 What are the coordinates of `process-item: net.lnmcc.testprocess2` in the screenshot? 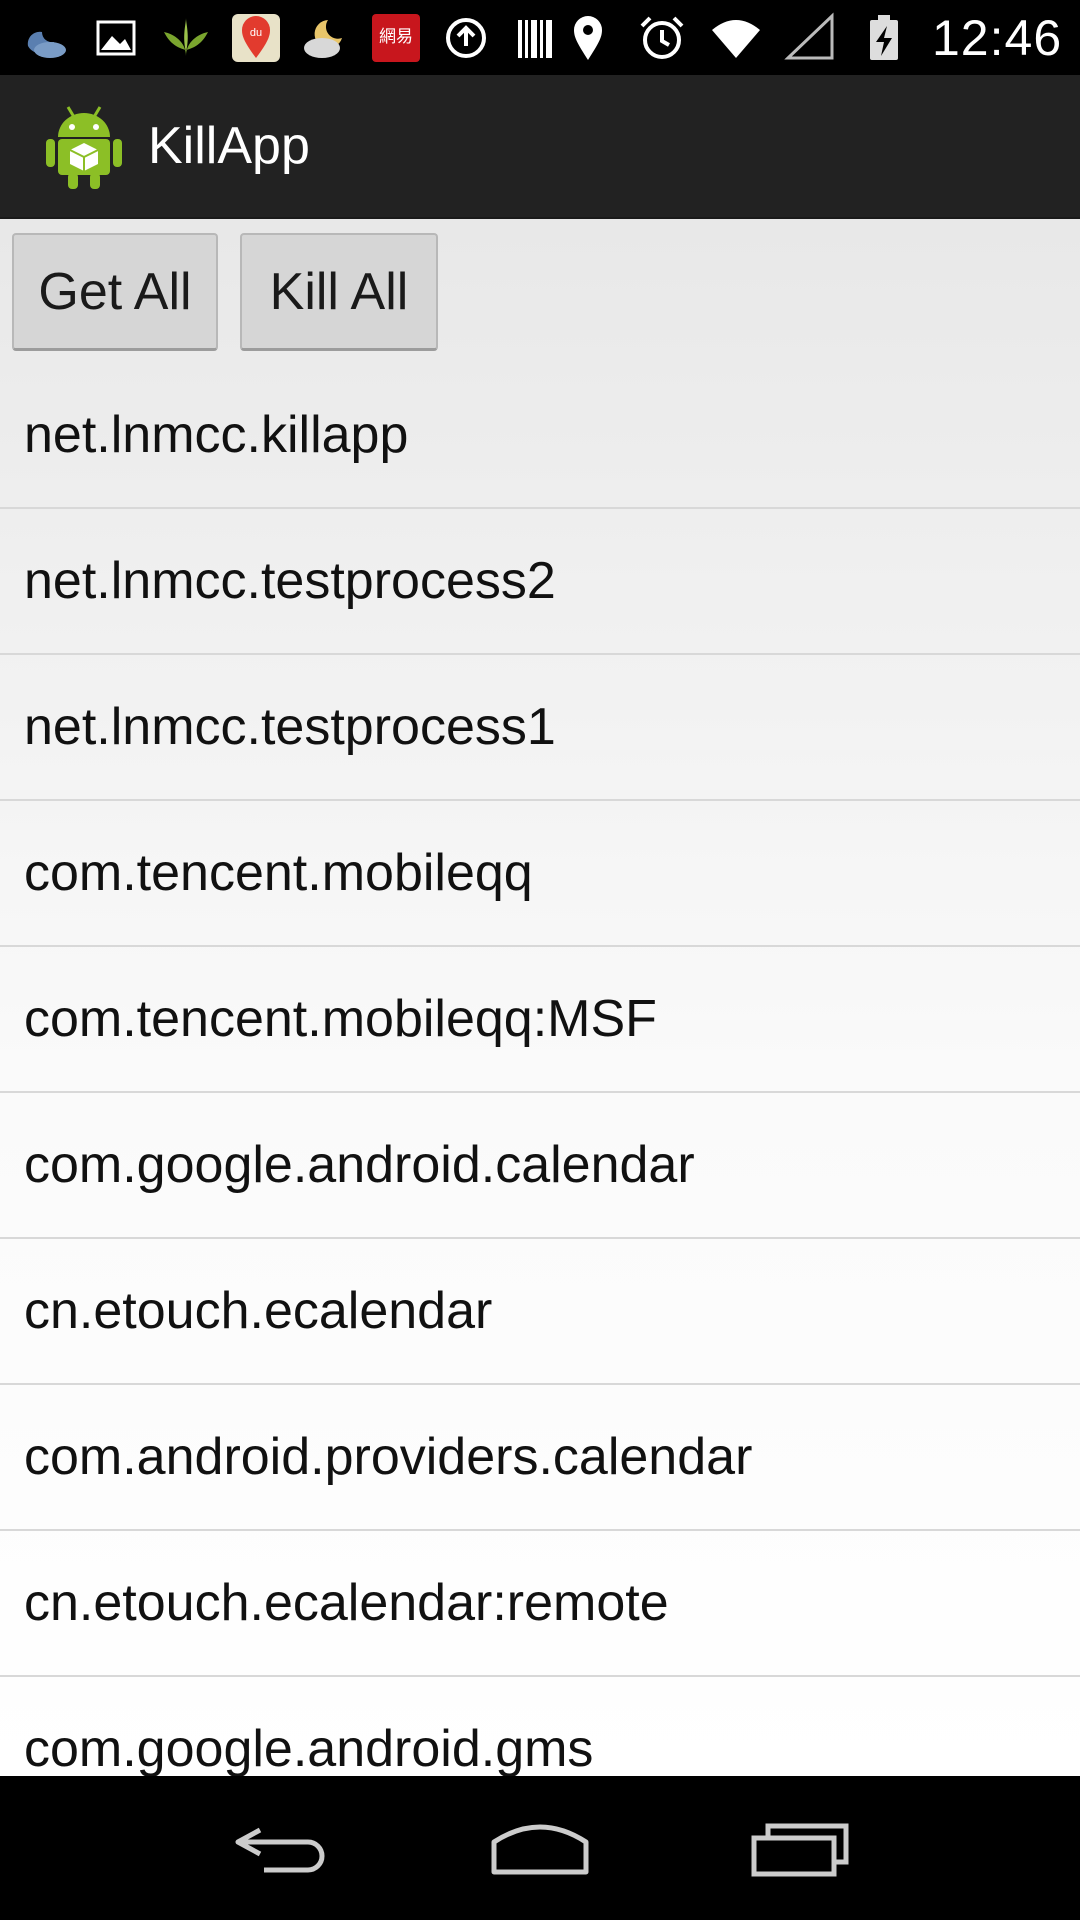 It's located at (540, 582).